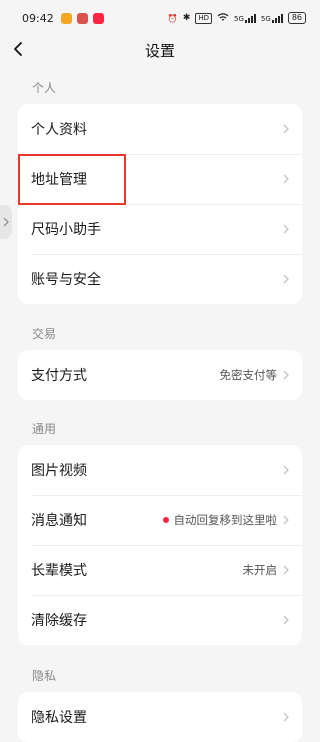 The image size is (320, 742). Describe the element at coordinates (225, 520) in the screenshot. I see `item-value: 自动回复移到这里啦` at that location.